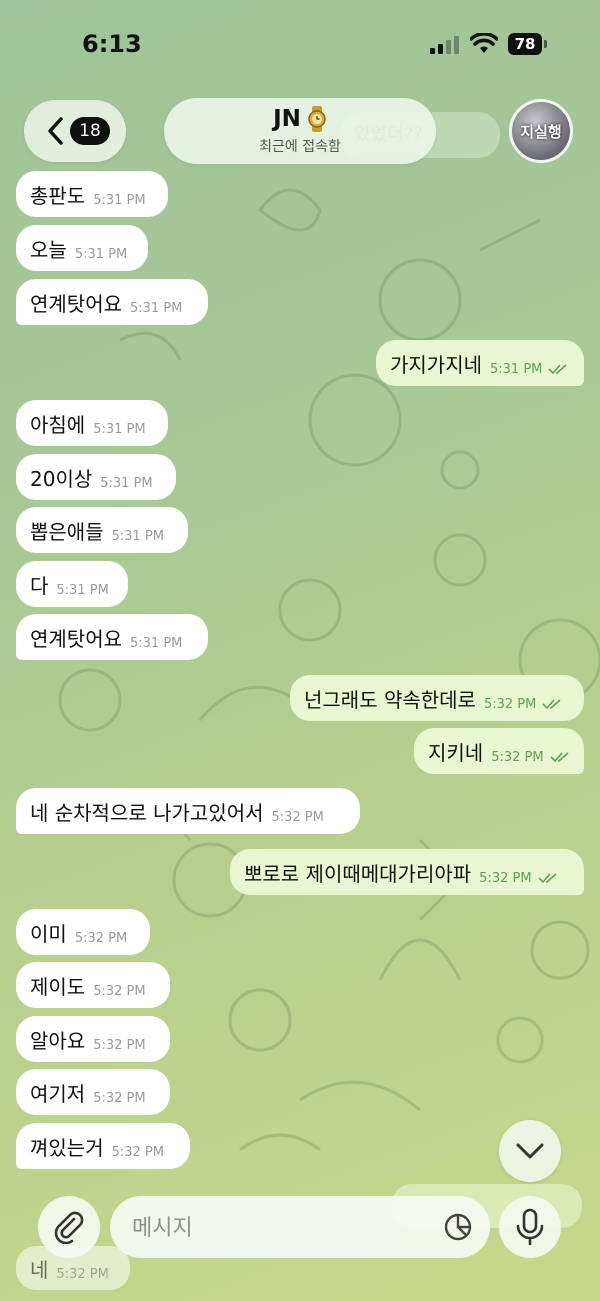  What do you see at coordinates (444, 45) in the screenshot?
I see `cellular-signal-icon` at bounding box center [444, 45].